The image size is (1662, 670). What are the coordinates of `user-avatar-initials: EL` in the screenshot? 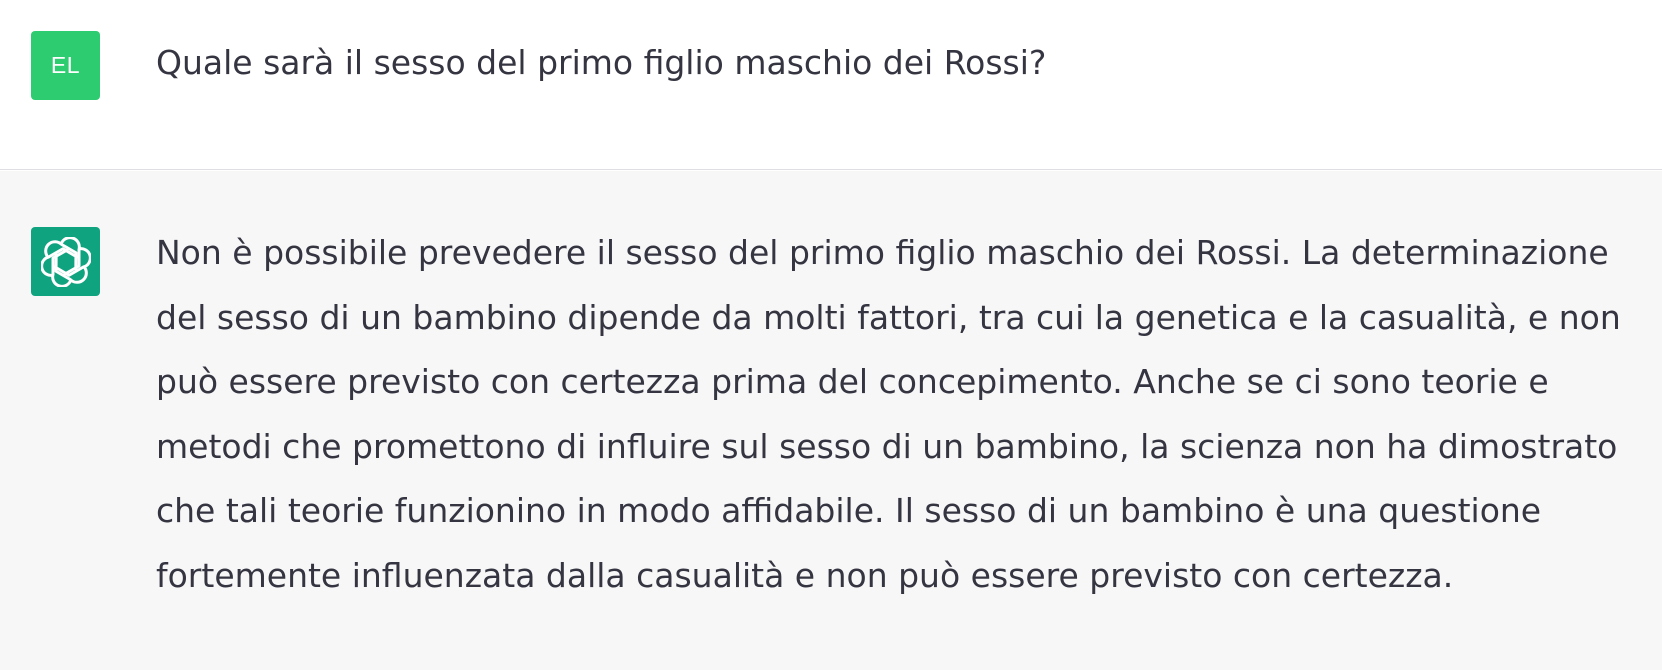 It's located at (65, 65).